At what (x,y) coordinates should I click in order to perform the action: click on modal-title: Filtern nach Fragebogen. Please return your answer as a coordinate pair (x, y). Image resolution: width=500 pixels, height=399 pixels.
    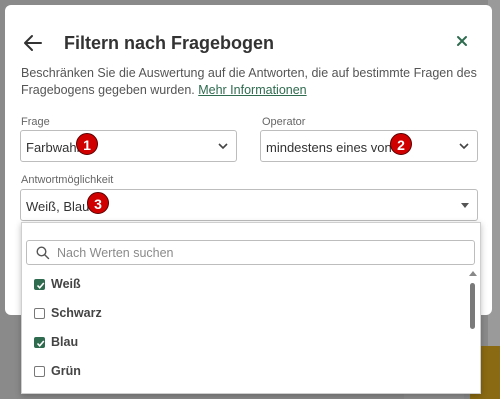
    Looking at the image, I should click on (169, 43).